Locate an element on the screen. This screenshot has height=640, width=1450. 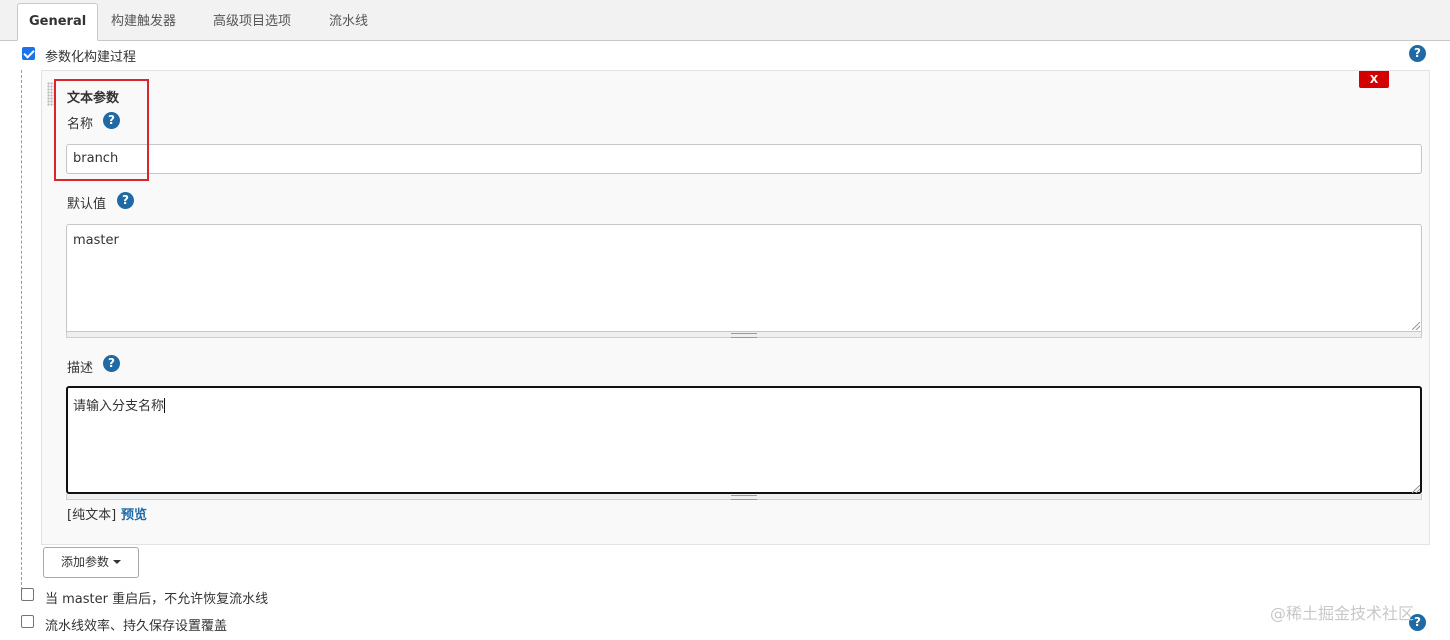
tab-general: General is located at coordinates (58, 22).